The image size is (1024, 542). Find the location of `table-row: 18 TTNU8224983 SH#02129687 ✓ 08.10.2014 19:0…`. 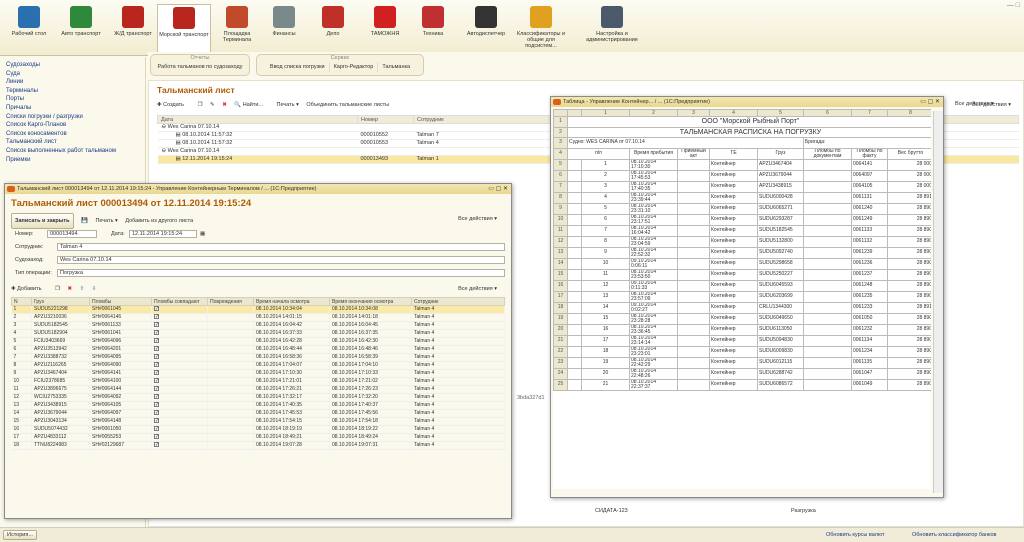

table-row: 18 TTNU8224983 SH#02129687 ✓ 08.10.2014 19:0… is located at coordinates (258, 445).